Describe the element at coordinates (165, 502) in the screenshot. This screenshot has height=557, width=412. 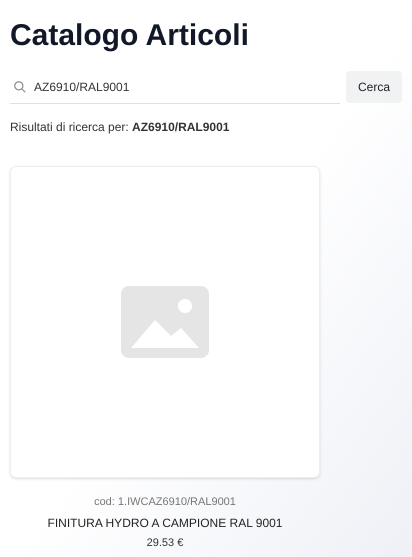
I see `product-code: cod: 1.IWCAZ6910/RAL9001` at that location.